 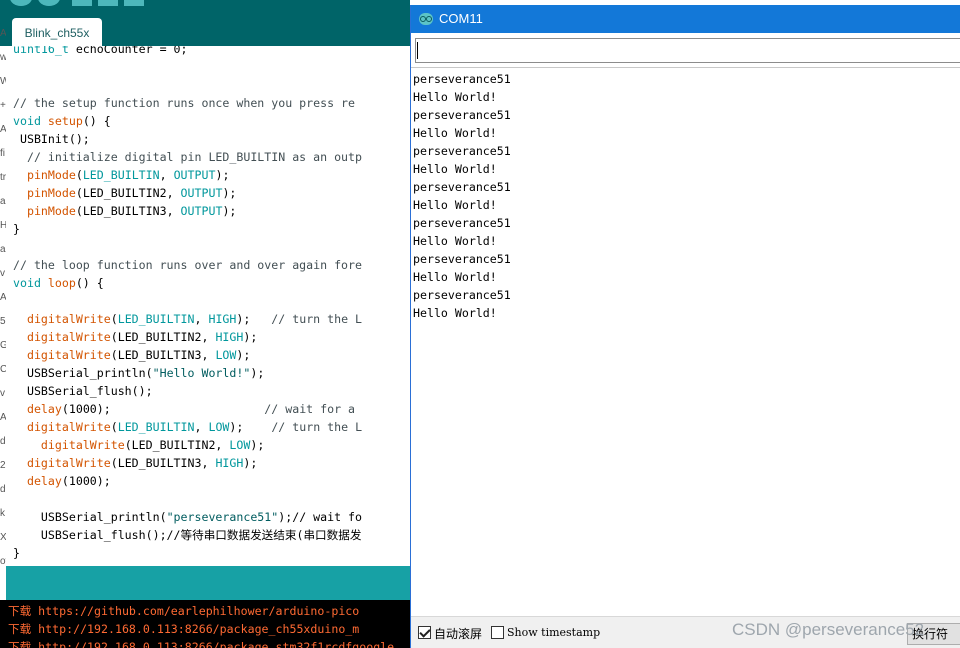 What do you see at coordinates (222, 517) in the screenshot?
I see `code-token: "perseverance51"` at bounding box center [222, 517].